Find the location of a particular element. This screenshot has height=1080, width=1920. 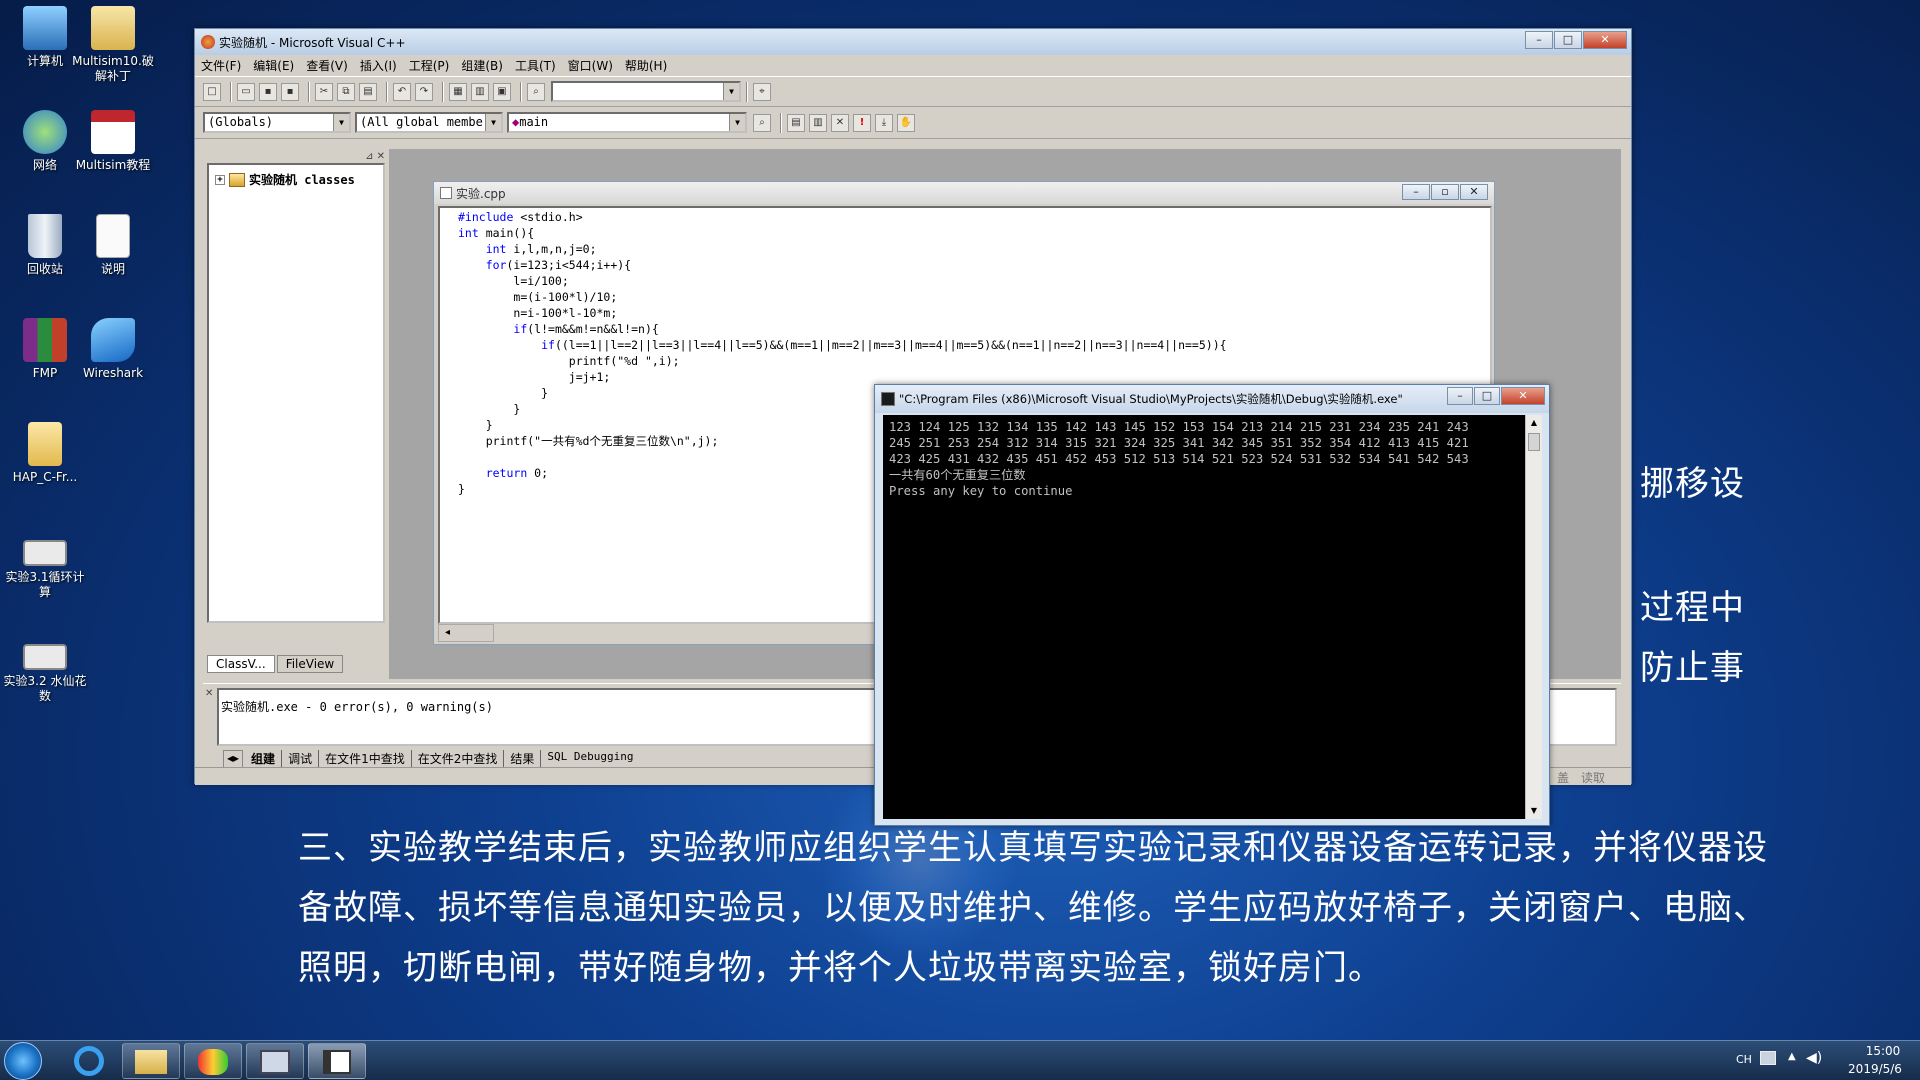

vc-titlebar: 实验随机 - Microsoft Visual C++ – □ ✕ is located at coordinates (913, 42).